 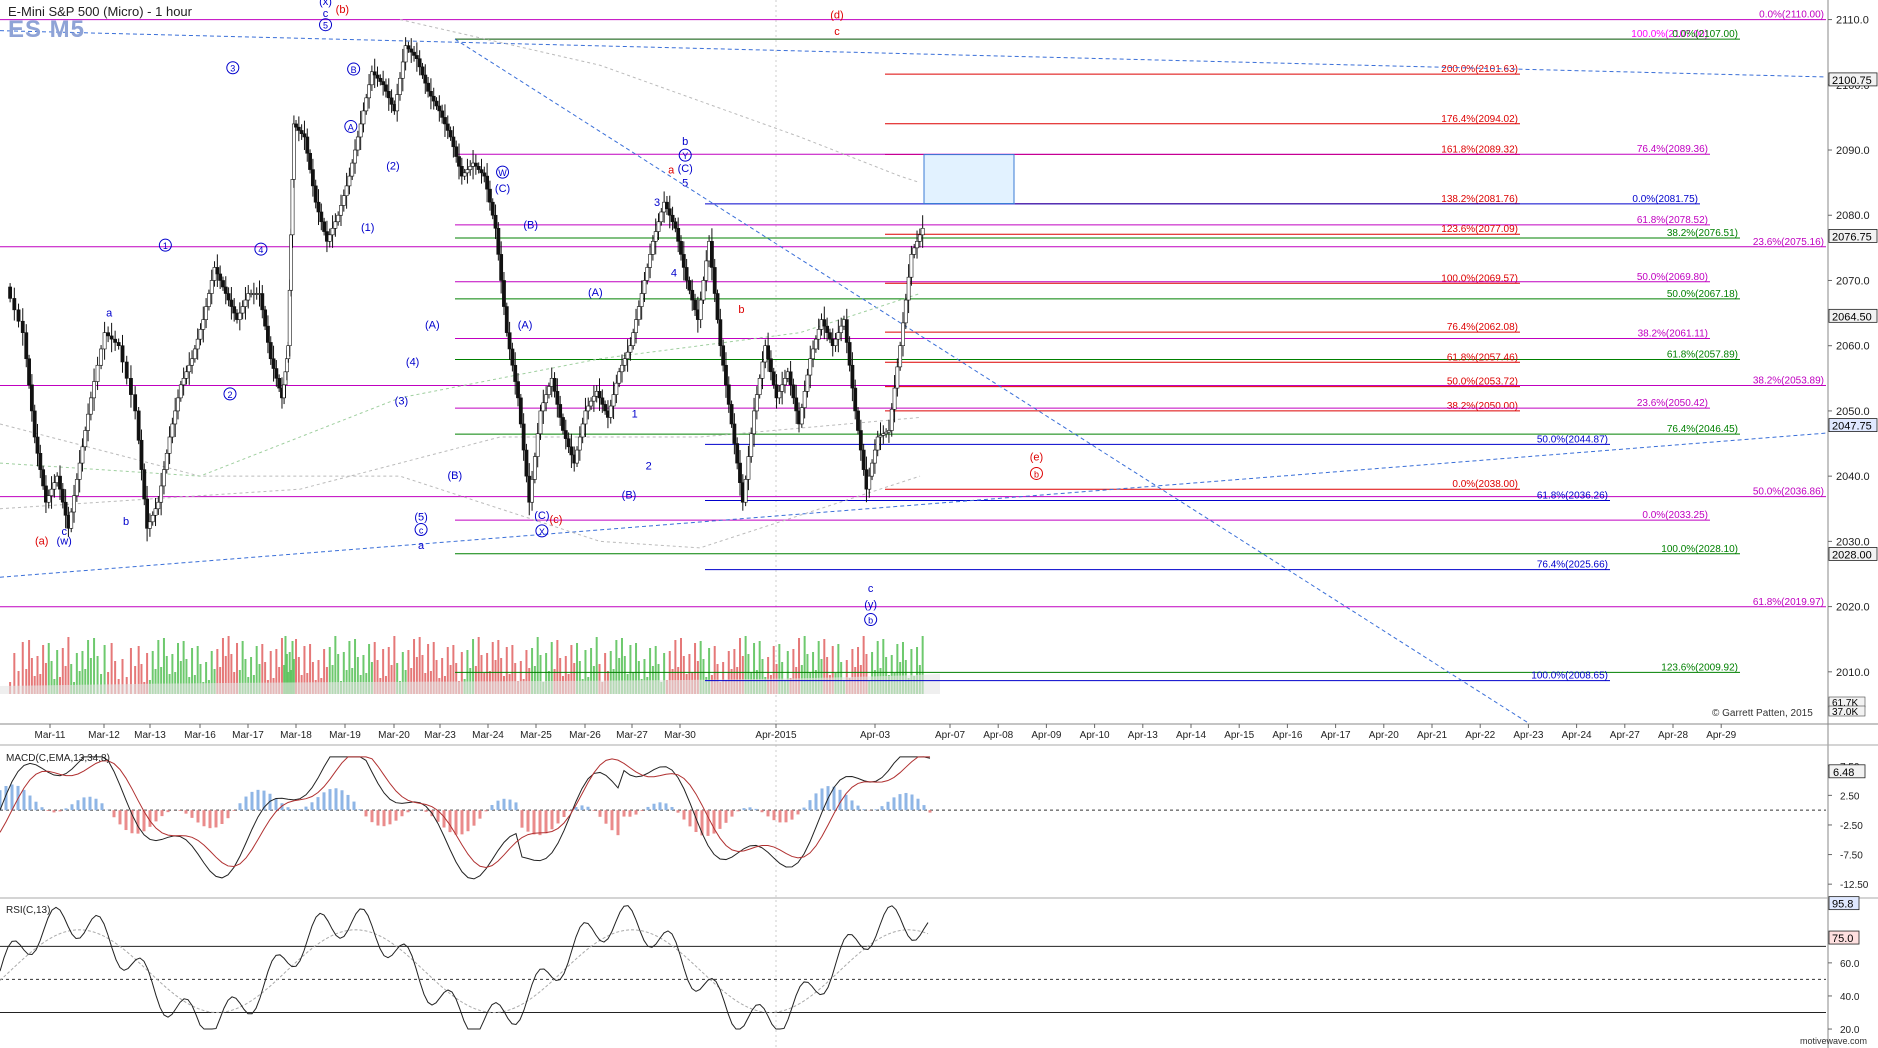 I want to click on time-tick-label: Apr-22, so click(x=1480, y=735).